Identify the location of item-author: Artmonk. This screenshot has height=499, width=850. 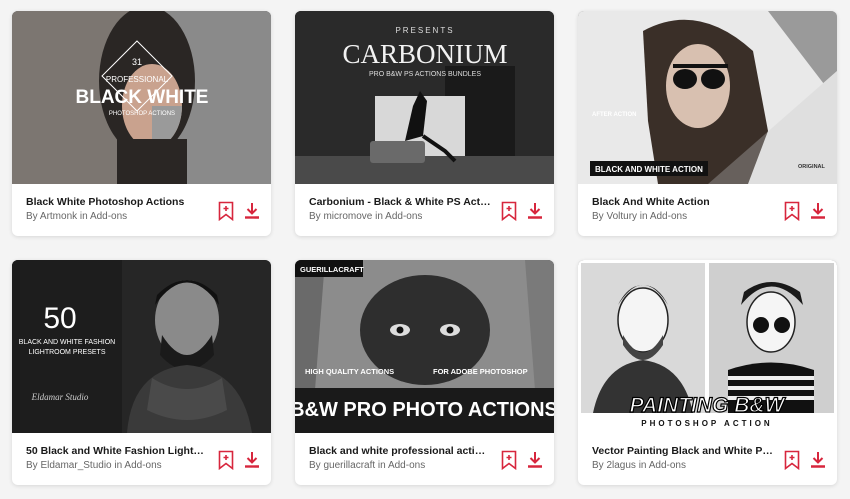
(58, 216).